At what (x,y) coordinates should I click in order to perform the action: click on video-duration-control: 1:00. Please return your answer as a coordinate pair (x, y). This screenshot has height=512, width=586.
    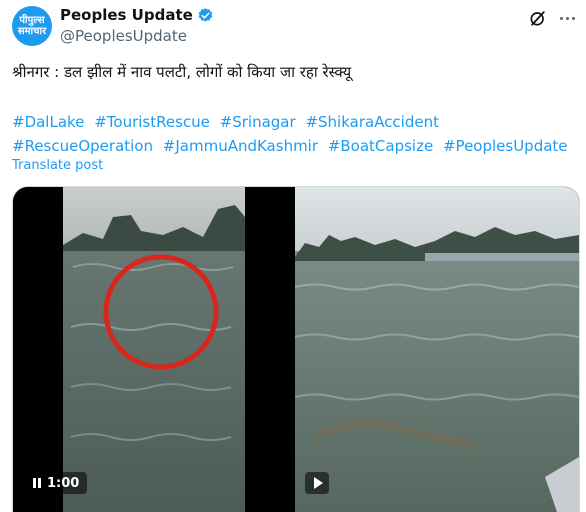
    Looking at the image, I should click on (56, 483).